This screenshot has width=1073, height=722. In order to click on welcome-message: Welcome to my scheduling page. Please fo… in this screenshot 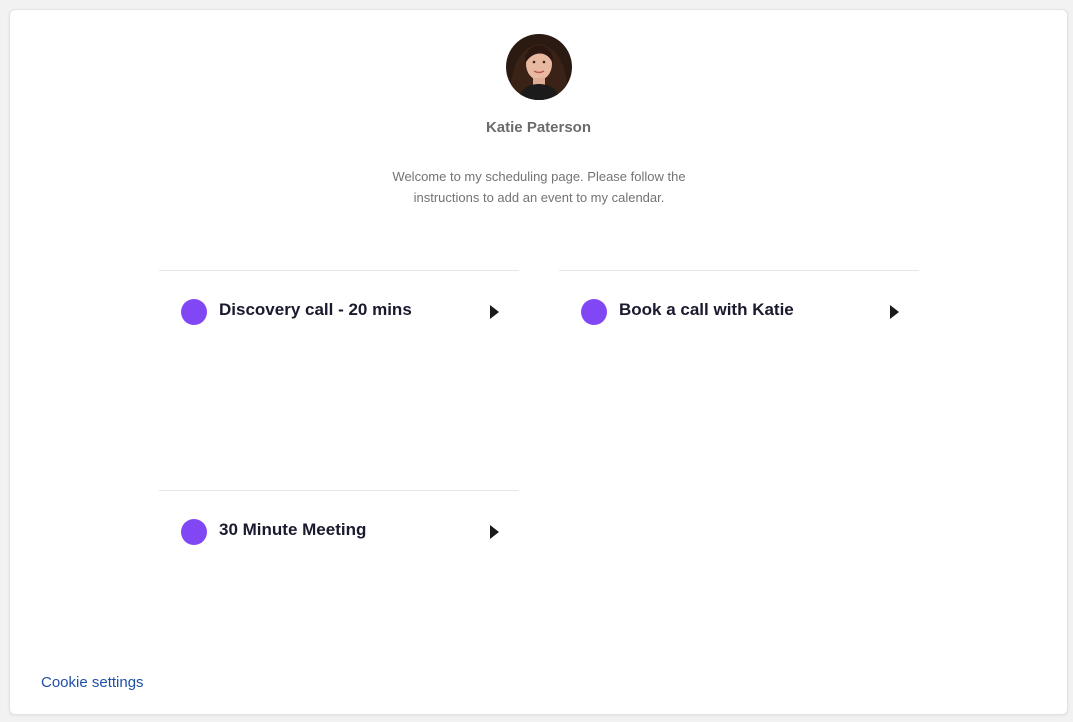, I will do `click(539, 187)`.